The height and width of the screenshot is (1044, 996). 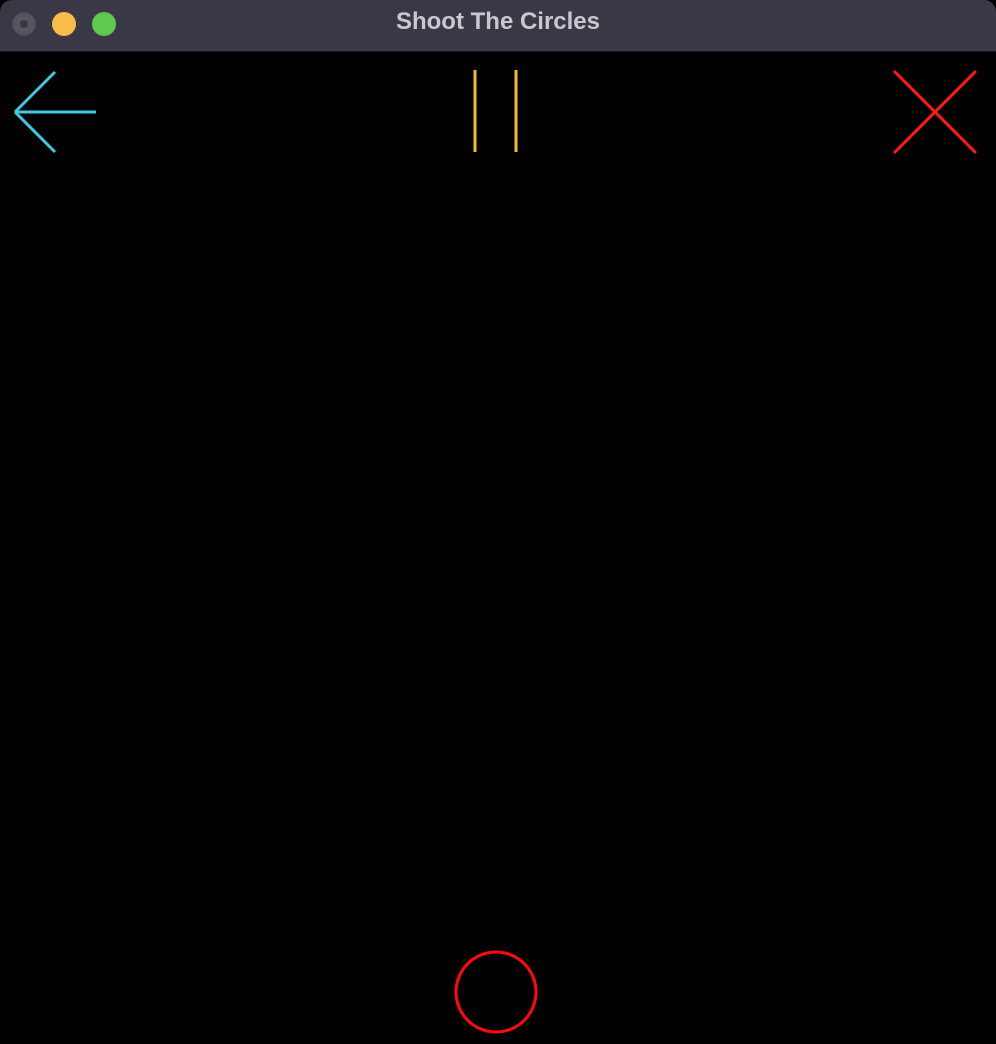 What do you see at coordinates (104, 24) in the screenshot?
I see `zoom-window-icon` at bounding box center [104, 24].